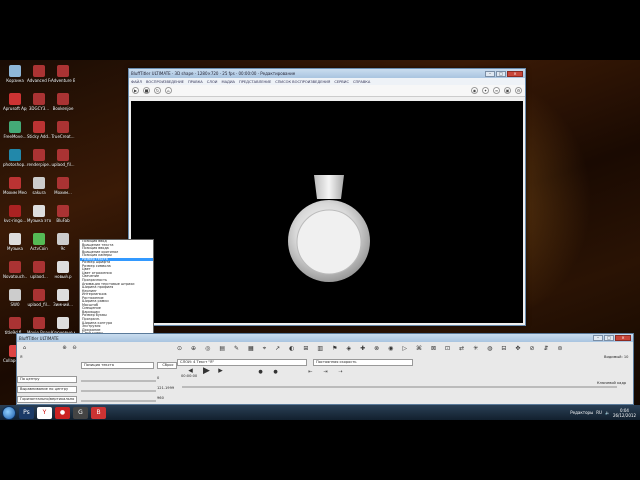 Image resolution: width=640 pixels, height=480 pixels. Describe the element at coordinates (228, 82) in the screenshot. I see `menu-item: МАДИА` at that location.